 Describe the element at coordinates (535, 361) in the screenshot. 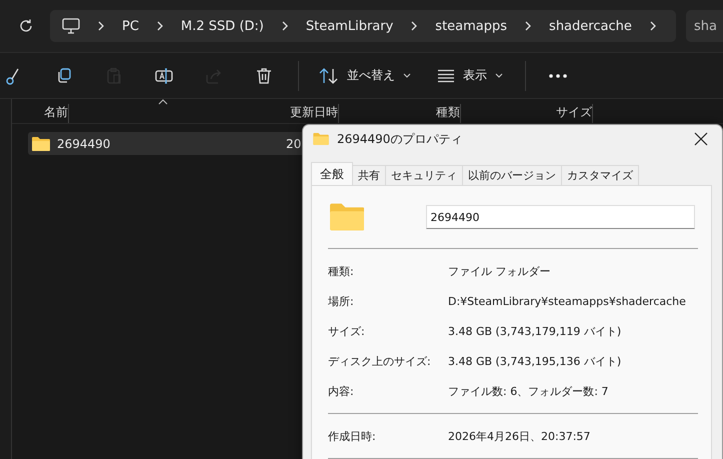

I see `property-value: 3.48 GB (3,743,195,136 バイト)` at that location.